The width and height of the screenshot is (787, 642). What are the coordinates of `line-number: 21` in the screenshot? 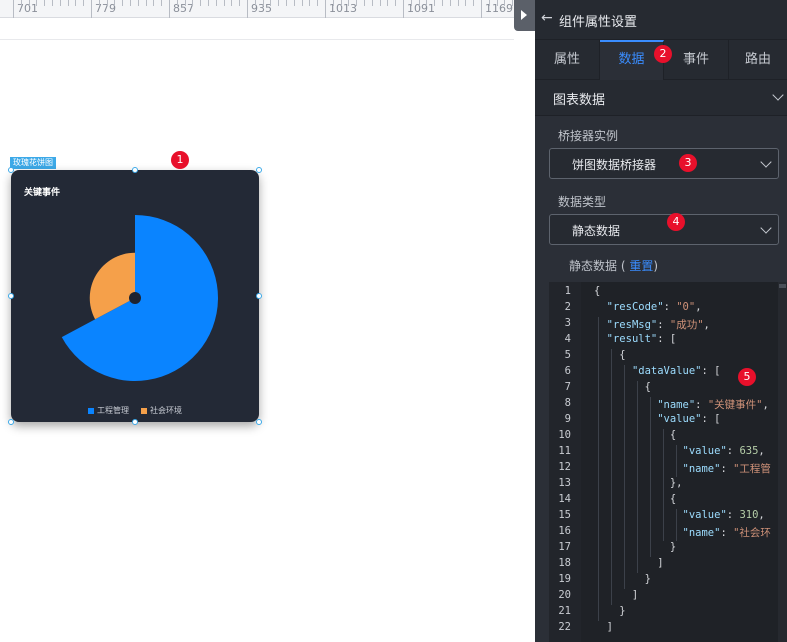 It's located at (564, 611).